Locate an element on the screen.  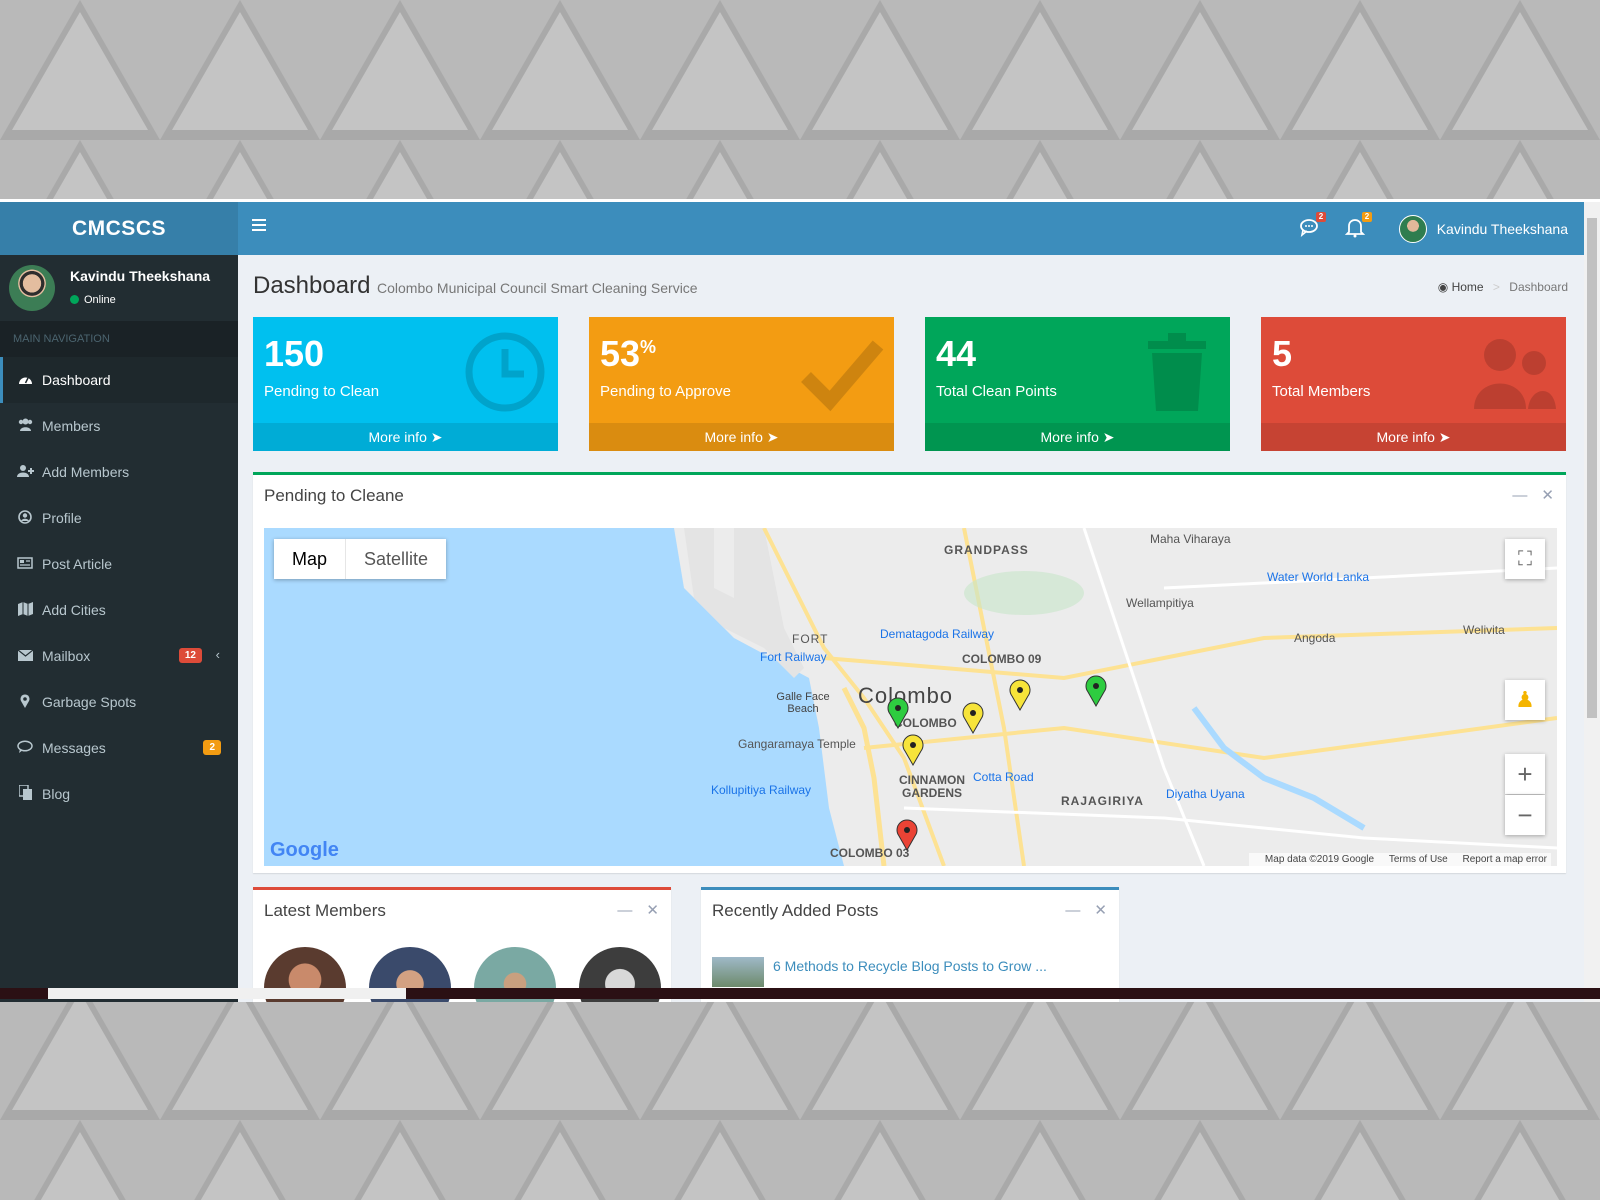
zoom-in-button: + is located at coordinates (1525, 774).